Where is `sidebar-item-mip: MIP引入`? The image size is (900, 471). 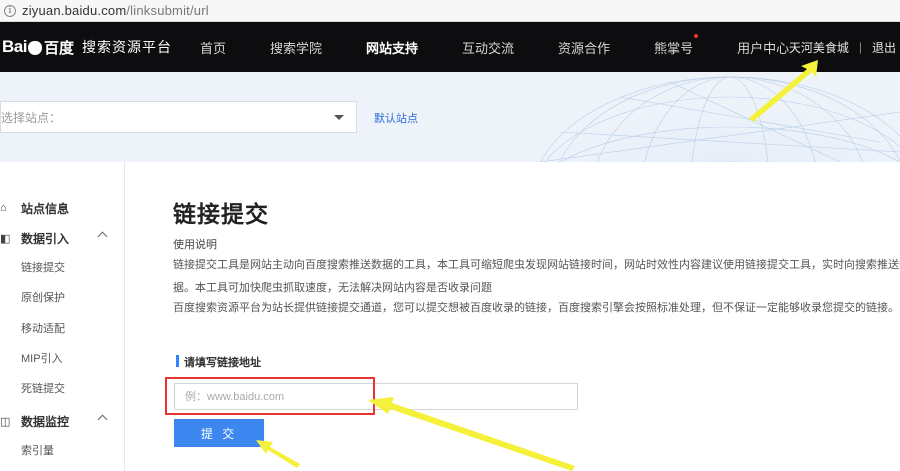
sidebar-item-mip: MIP引入 is located at coordinates (62, 358).